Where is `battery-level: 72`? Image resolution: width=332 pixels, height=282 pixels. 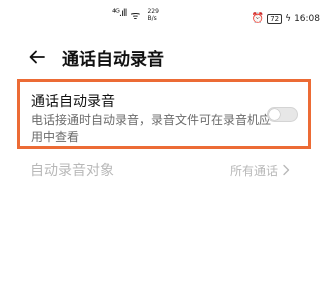
battery-level: 72 is located at coordinates (275, 18).